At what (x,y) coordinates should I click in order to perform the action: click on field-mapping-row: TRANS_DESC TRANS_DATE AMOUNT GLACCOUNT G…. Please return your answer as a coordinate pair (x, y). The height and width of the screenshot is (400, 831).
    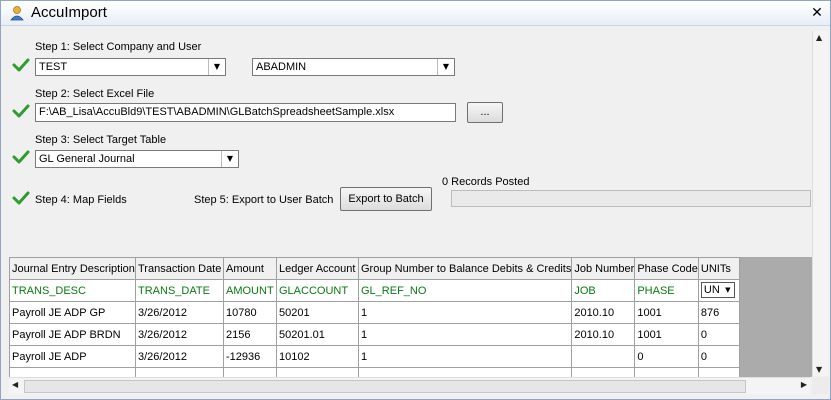
    Looking at the image, I should click on (374, 290).